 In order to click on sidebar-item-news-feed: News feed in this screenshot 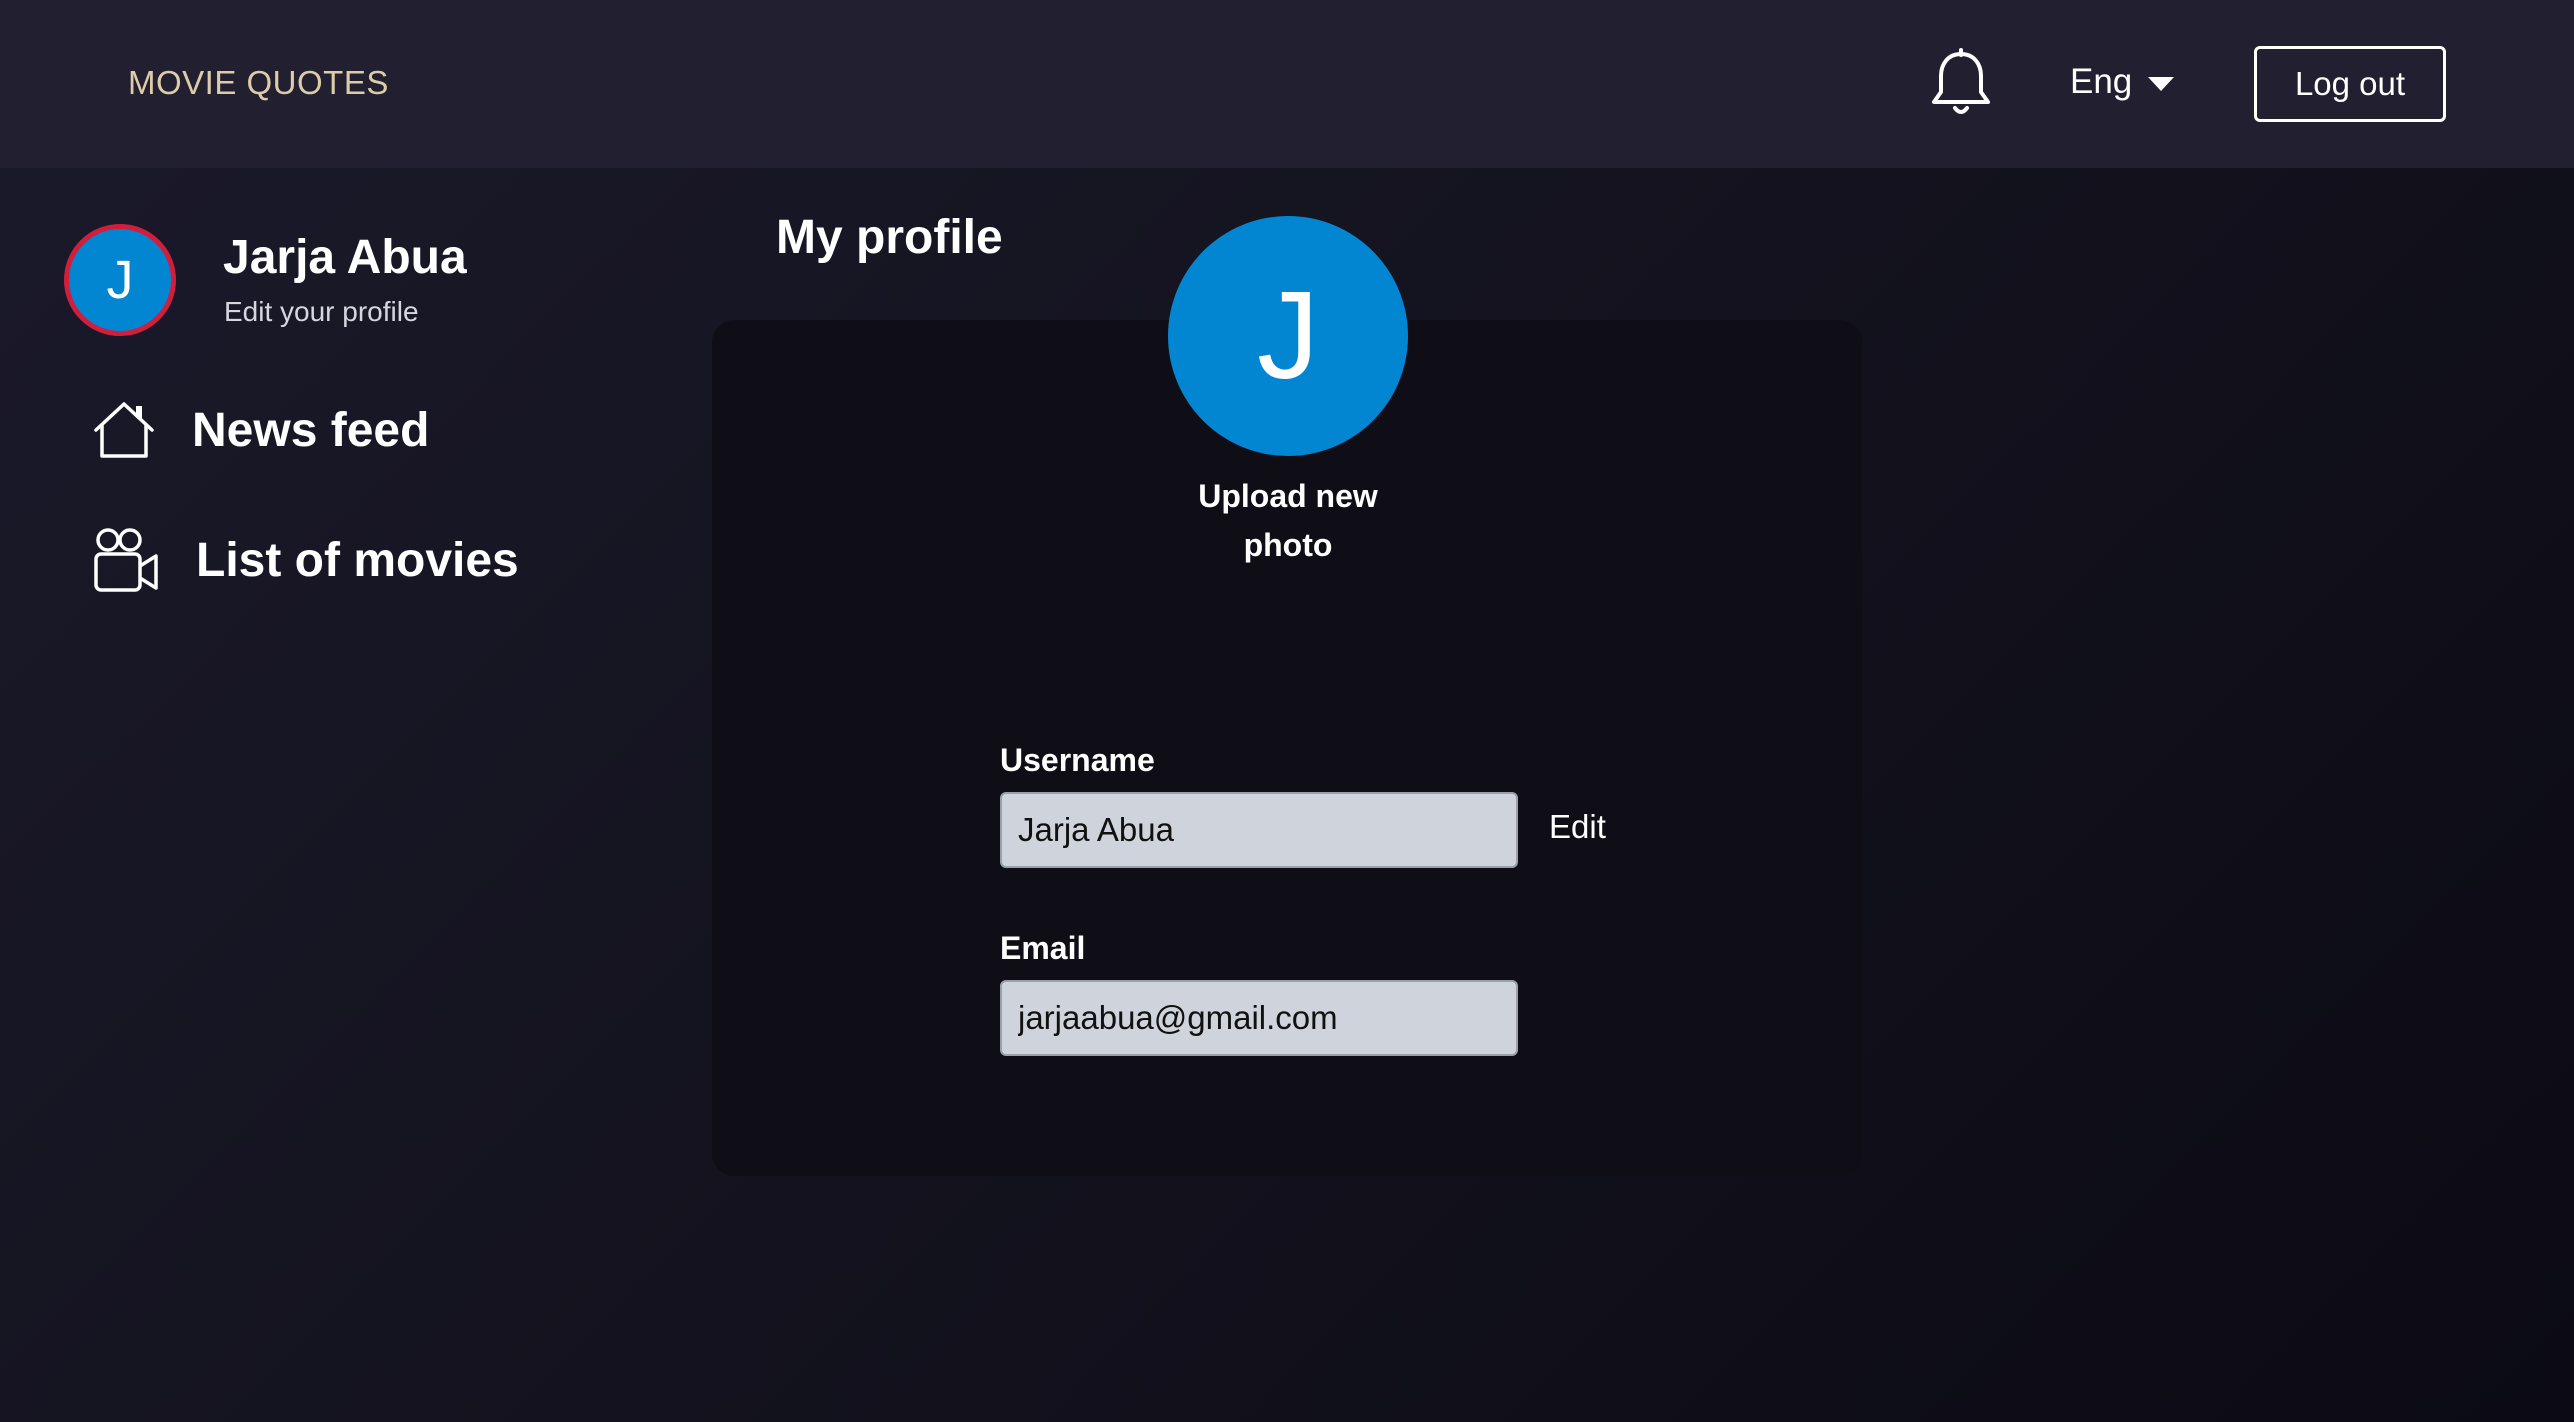, I will do `click(260, 430)`.